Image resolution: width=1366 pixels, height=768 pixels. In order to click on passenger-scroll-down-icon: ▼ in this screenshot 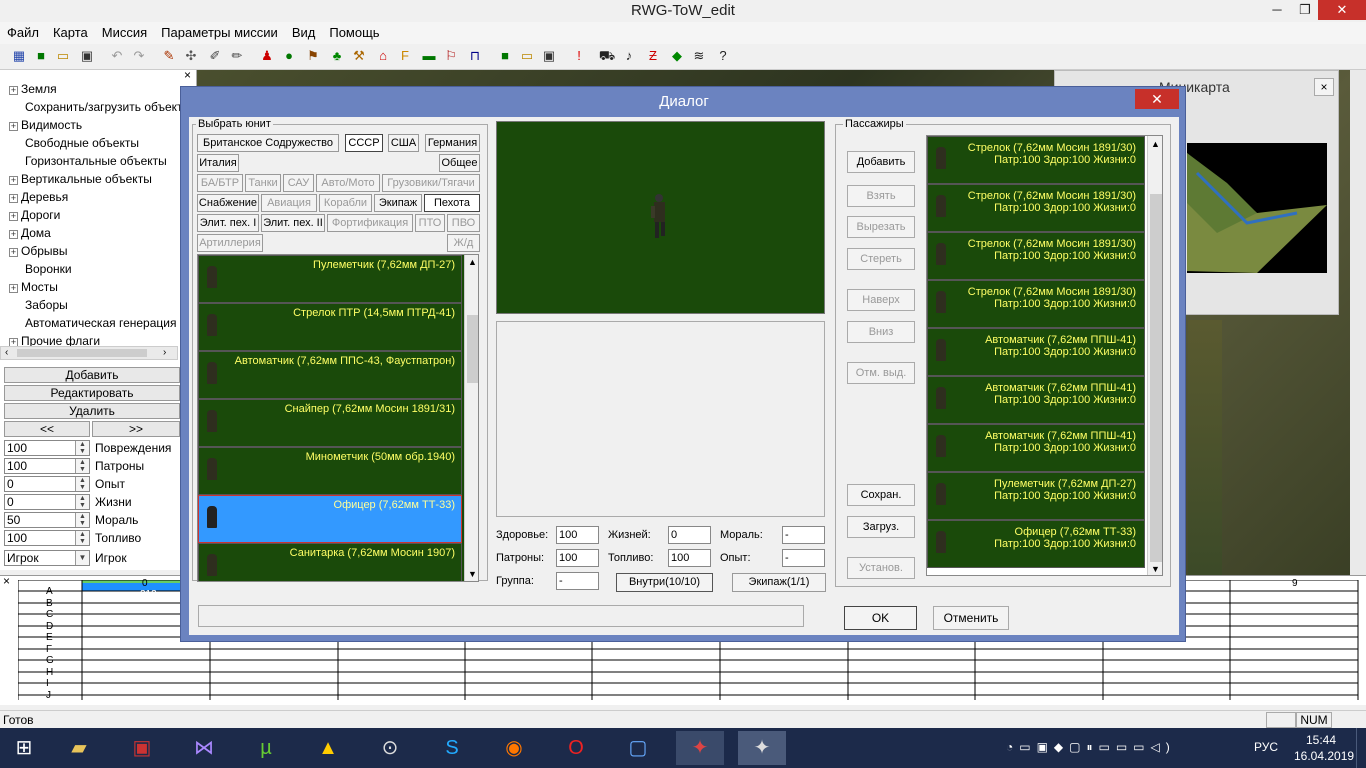, I will do `click(1155, 569)`.